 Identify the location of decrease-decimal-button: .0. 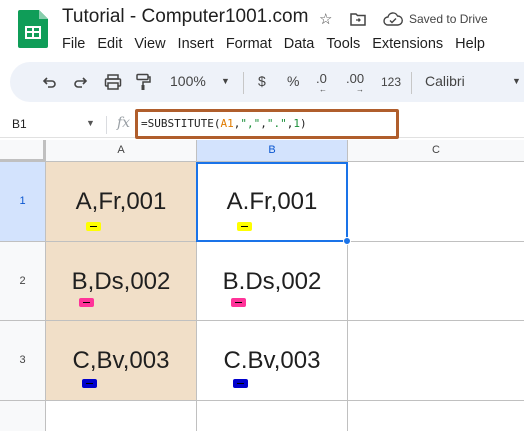
(321, 78).